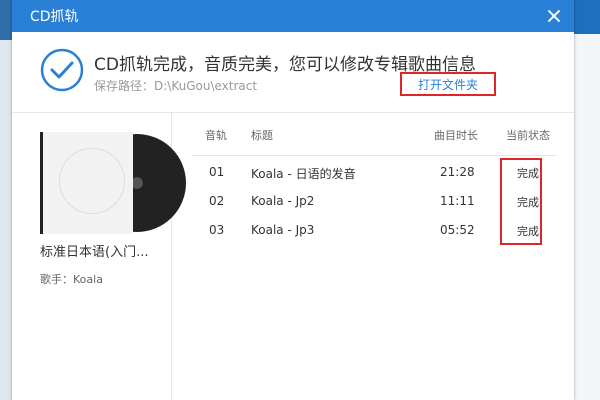 The image size is (600, 400). Describe the element at coordinates (217, 230) in the screenshot. I see `track-number: 03` at that location.